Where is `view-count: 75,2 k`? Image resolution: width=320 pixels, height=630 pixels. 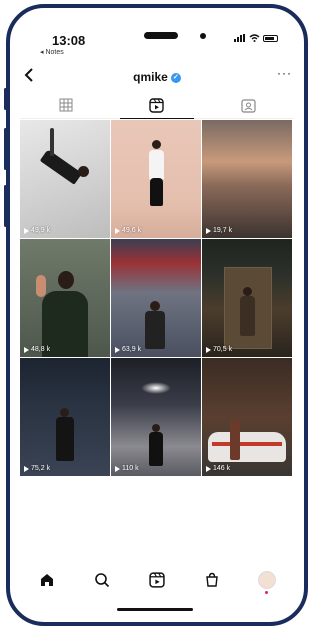 view-count: 75,2 k is located at coordinates (37, 468).